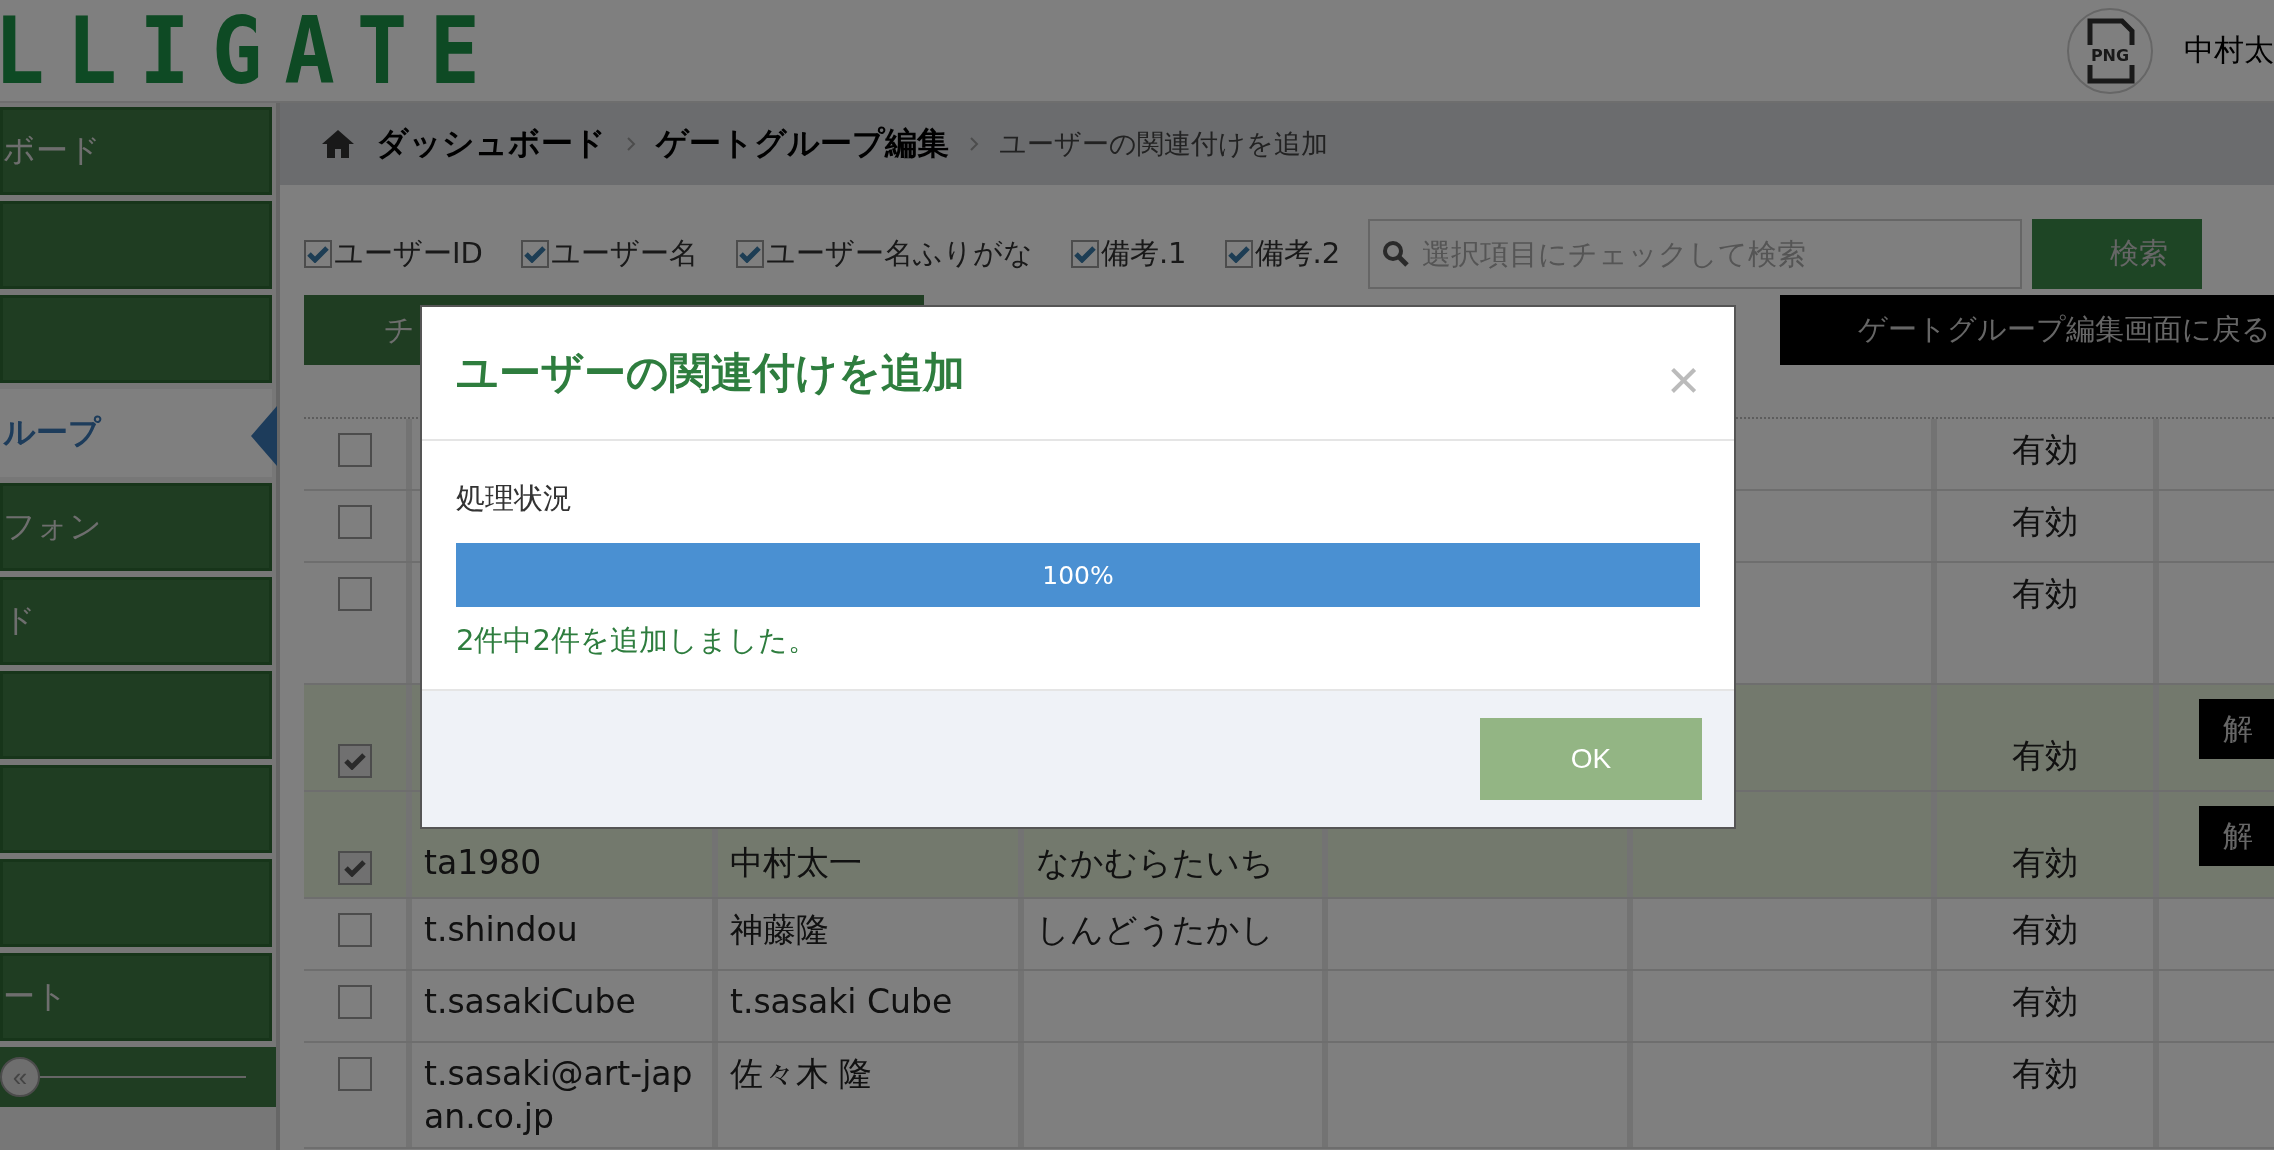 The image size is (2274, 1150). I want to click on breadcrumb-link: ゲートグループ編集, so click(802, 144).